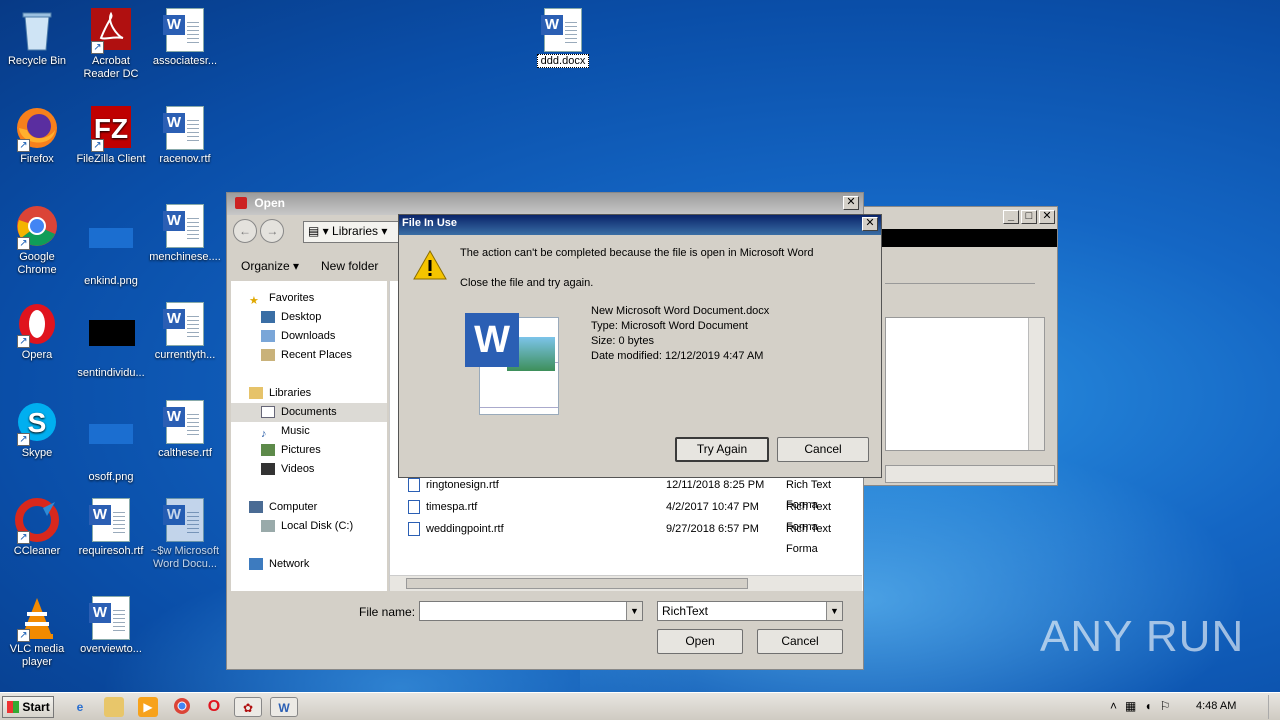  What do you see at coordinates (1036, 384) in the screenshot?
I see `vertical-scrollbar` at bounding box center [1036, 384].